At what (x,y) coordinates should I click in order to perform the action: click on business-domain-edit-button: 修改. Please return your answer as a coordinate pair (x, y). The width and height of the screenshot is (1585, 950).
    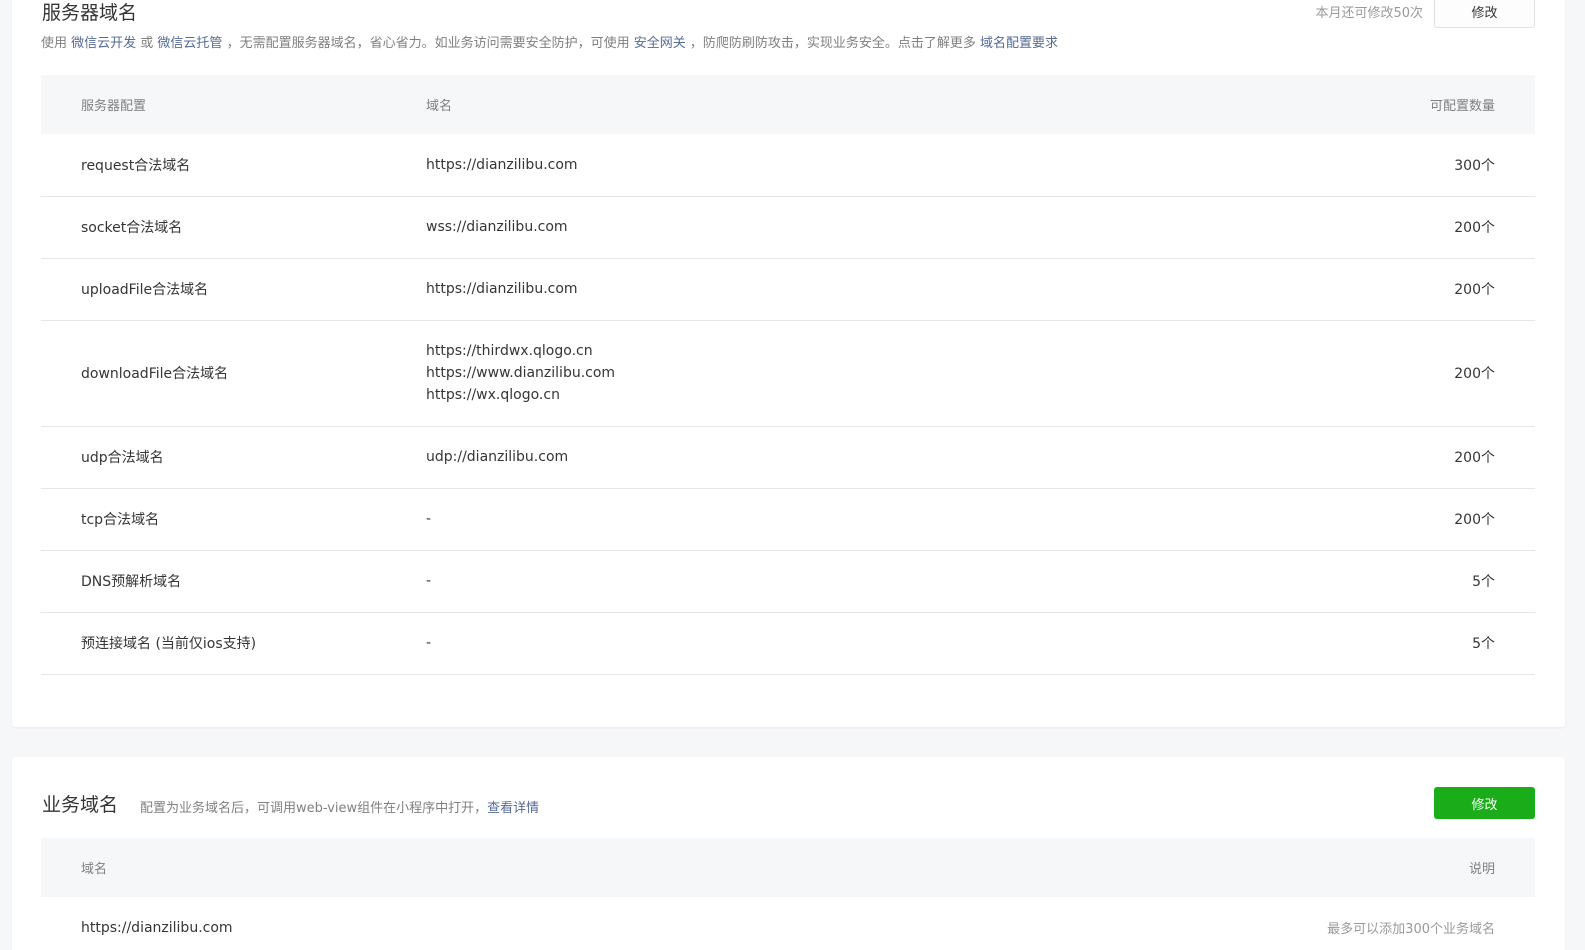
    Looking at the image, I should click on (1484, 803).